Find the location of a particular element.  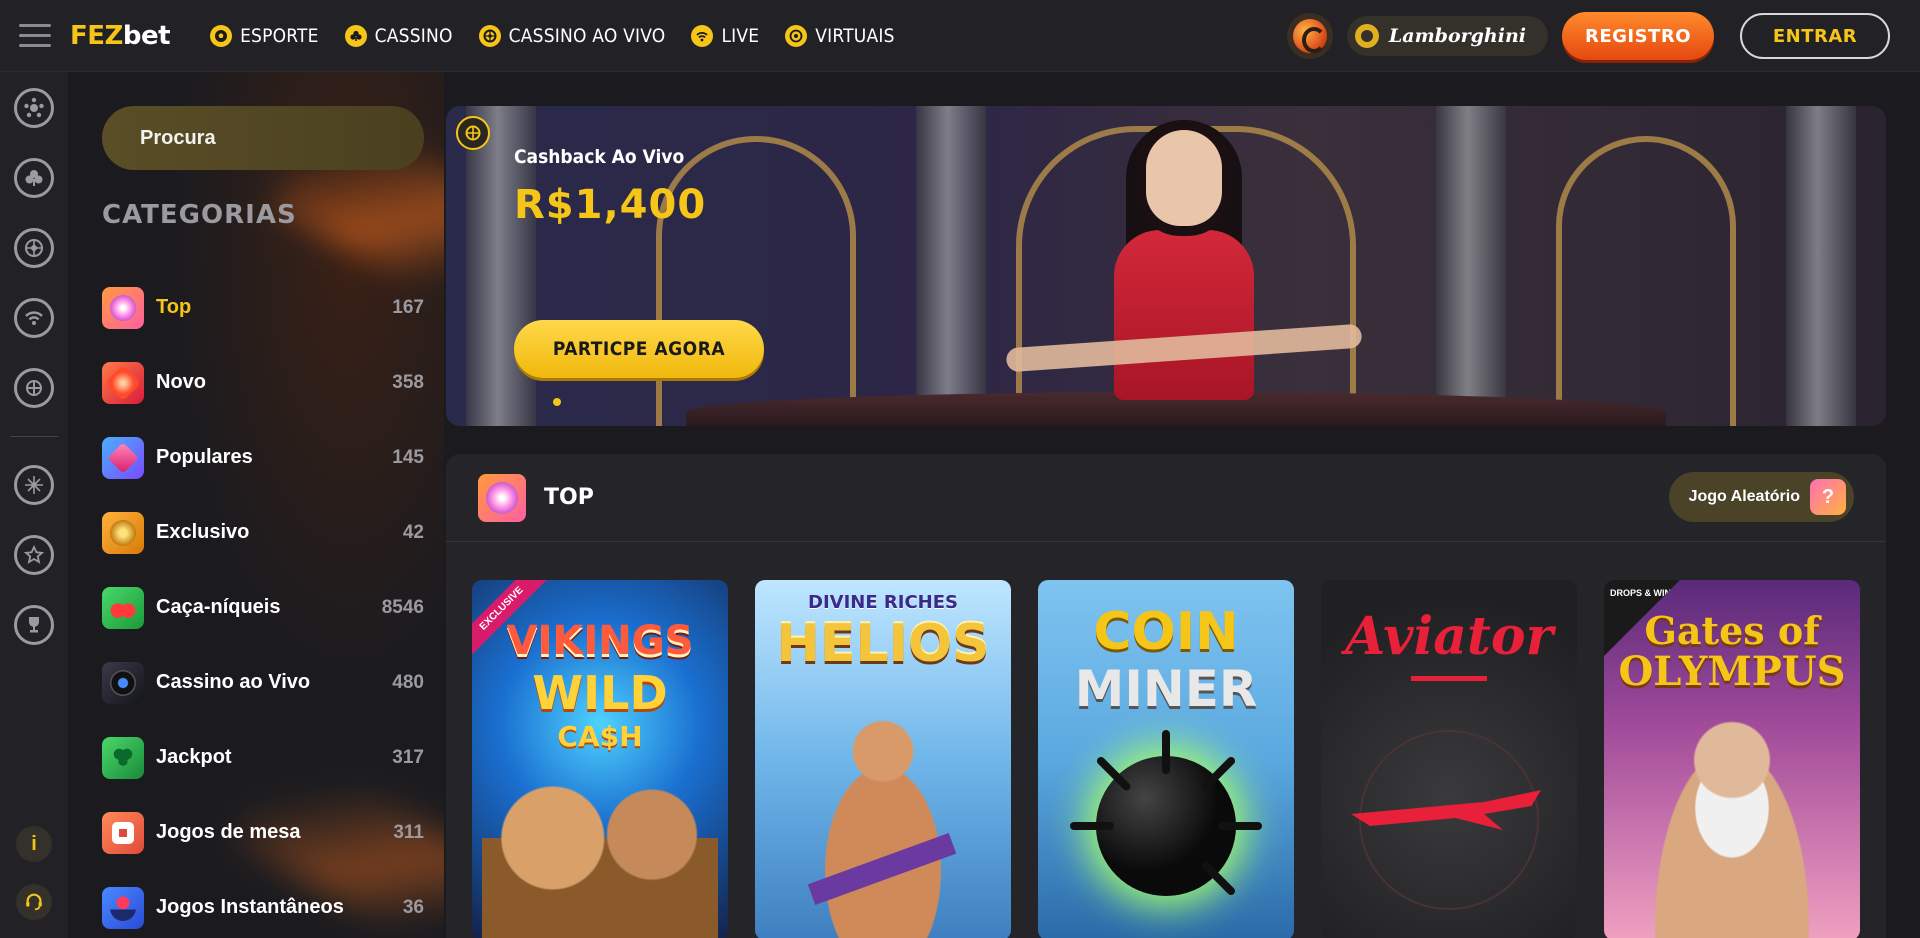

banner-subtitle: Cashback Ao Vivo is located at coordinates (599, 157).